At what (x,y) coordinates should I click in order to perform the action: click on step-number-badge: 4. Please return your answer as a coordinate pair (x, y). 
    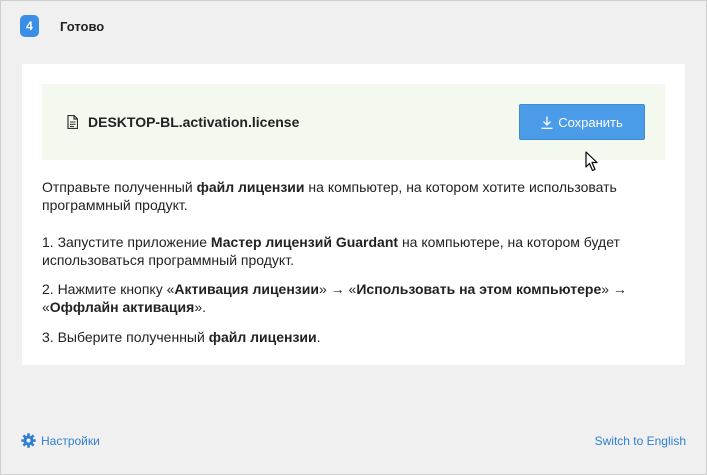
    Looking at the image, I should click on (29, 26).